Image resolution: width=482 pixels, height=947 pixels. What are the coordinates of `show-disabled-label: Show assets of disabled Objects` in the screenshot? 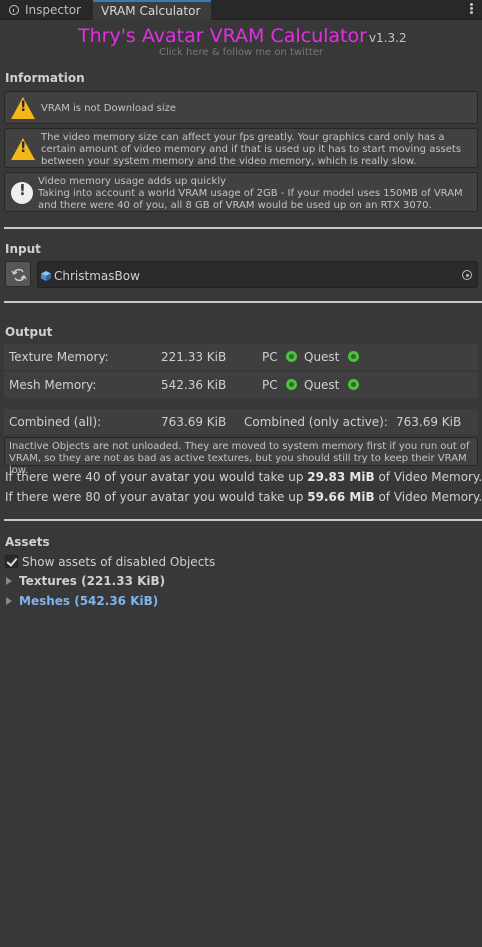 It's located at (119, 562).